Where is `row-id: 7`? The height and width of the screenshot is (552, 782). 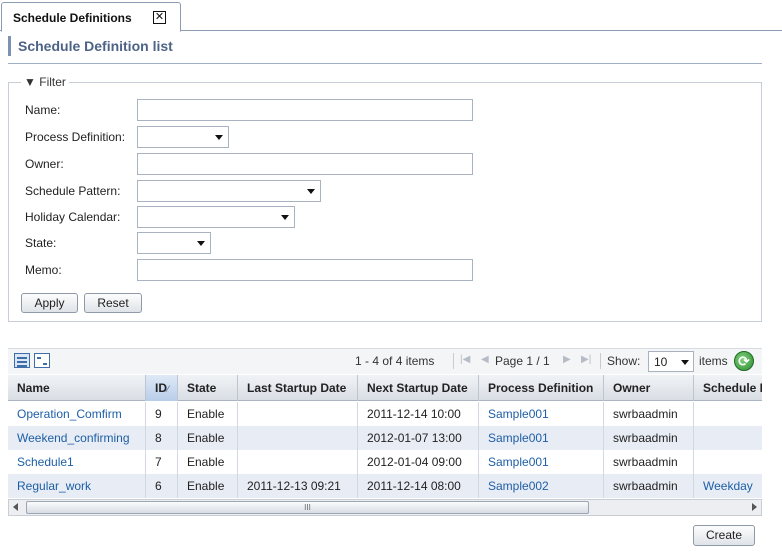 row-id: 7 is located at coordinates (162, 462).